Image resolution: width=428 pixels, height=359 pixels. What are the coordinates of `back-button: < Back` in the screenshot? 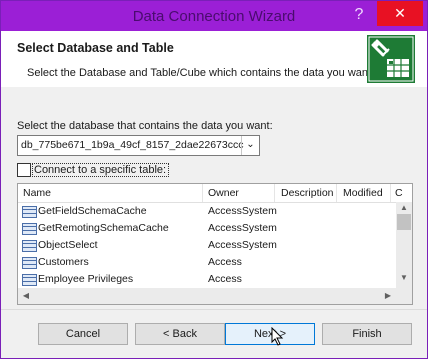 It's located at (180, 334).